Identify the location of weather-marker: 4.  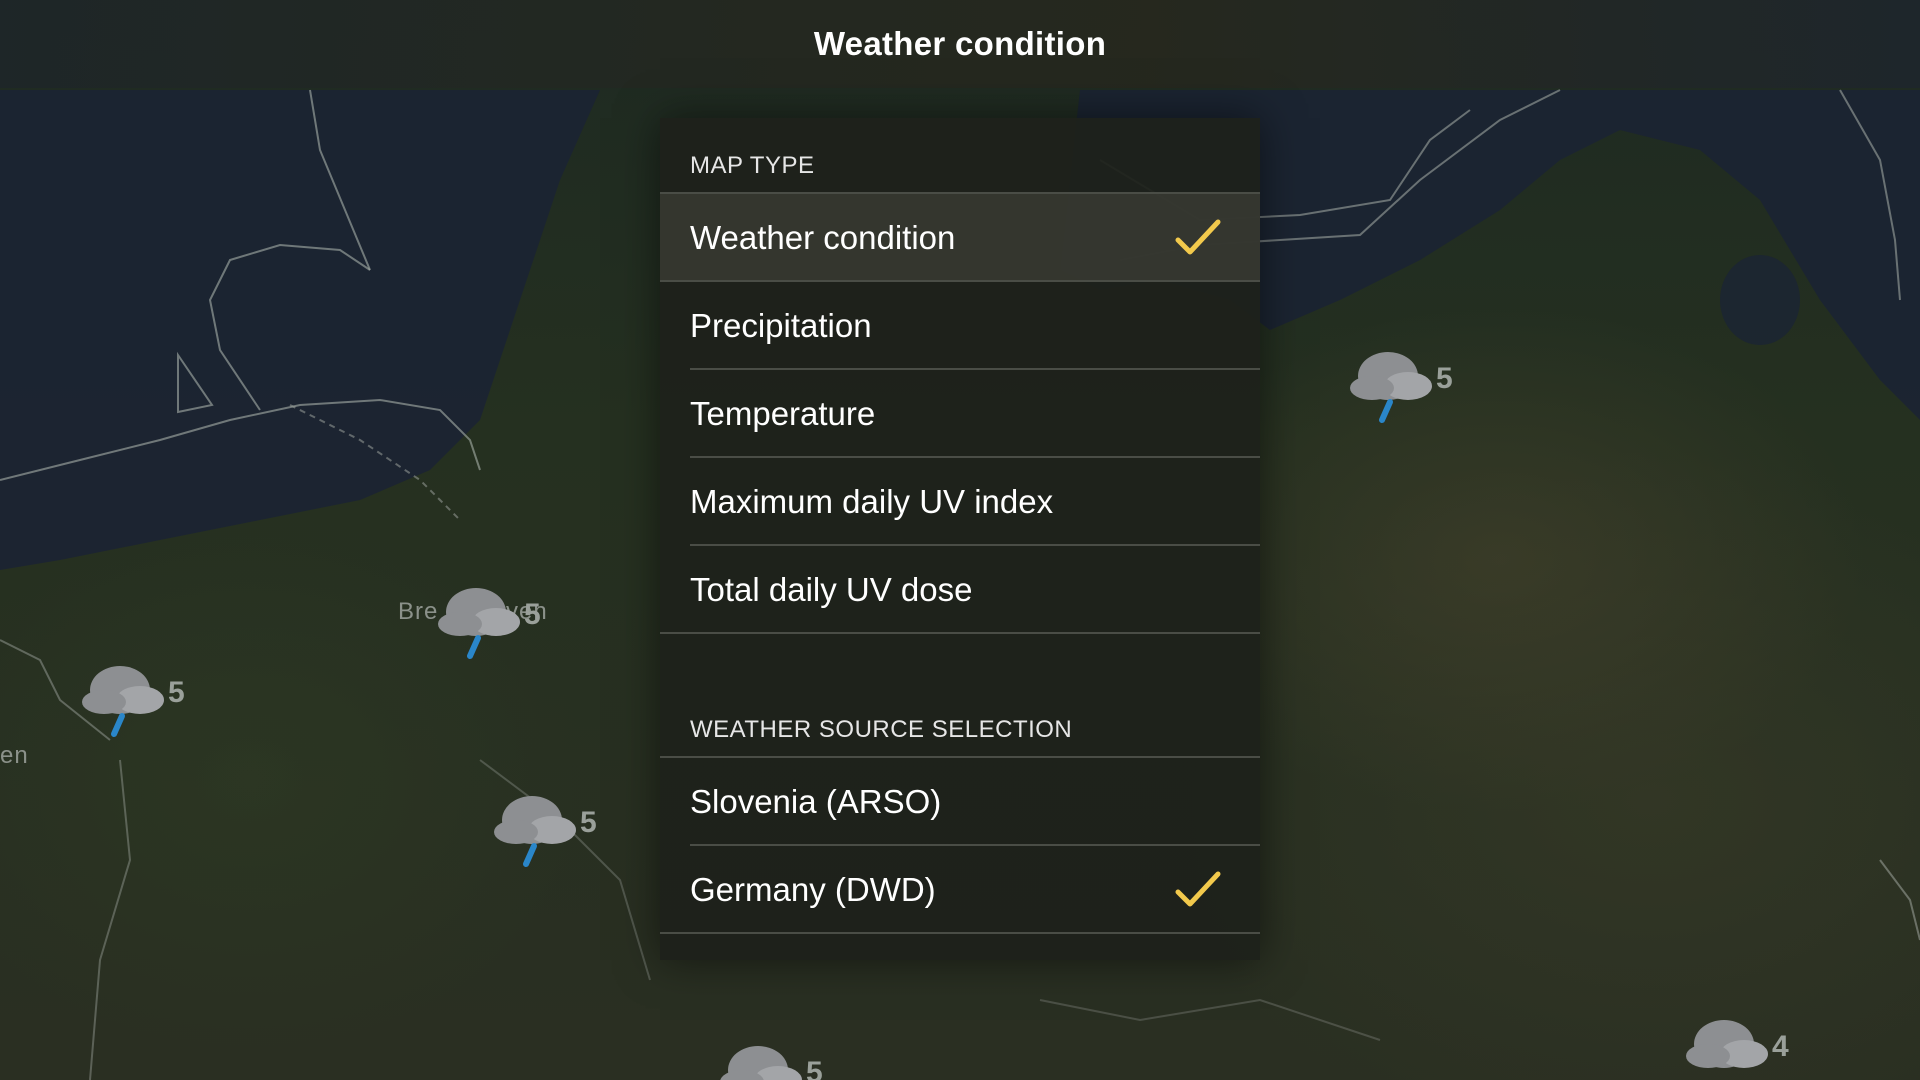
(1735, 1047).